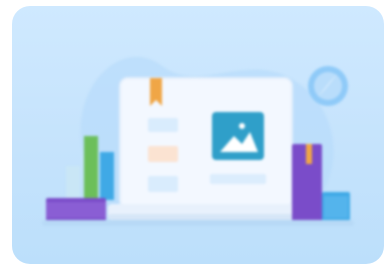  I want to click on image-icon, so click(238, 136).